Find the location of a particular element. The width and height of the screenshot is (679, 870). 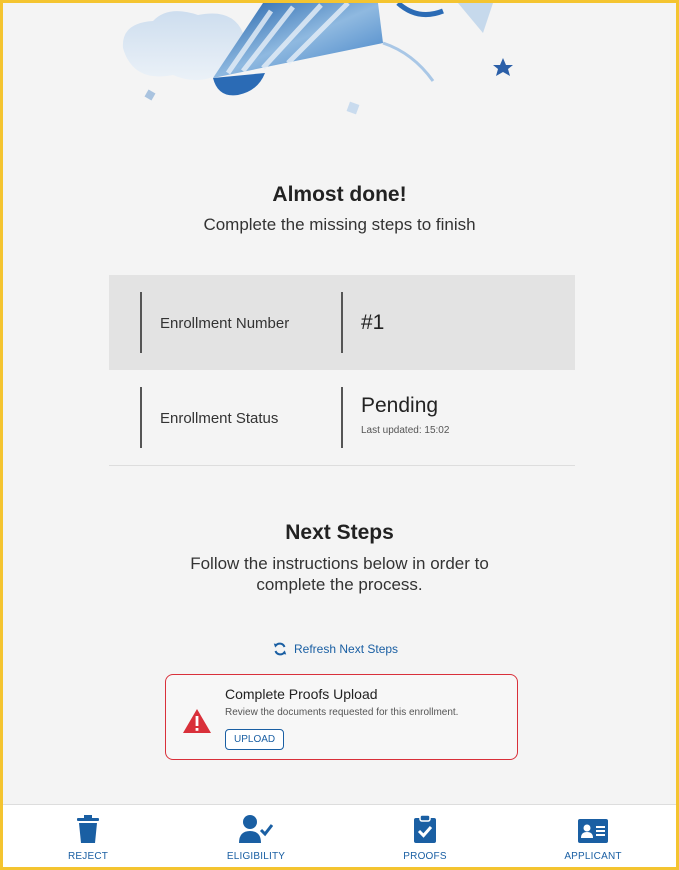

nav-reject: REJECT is located at coordinates (88, 837).